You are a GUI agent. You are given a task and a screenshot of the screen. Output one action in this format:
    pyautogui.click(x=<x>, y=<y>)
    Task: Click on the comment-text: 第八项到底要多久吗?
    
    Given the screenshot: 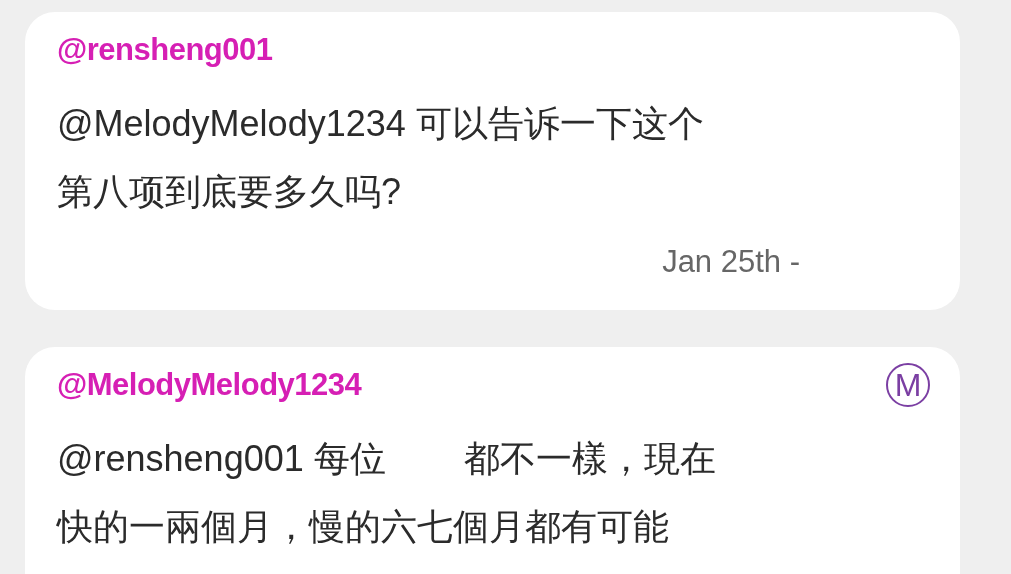 What is the action you would take?
    pyautogui.click(x=229, y=191)
    